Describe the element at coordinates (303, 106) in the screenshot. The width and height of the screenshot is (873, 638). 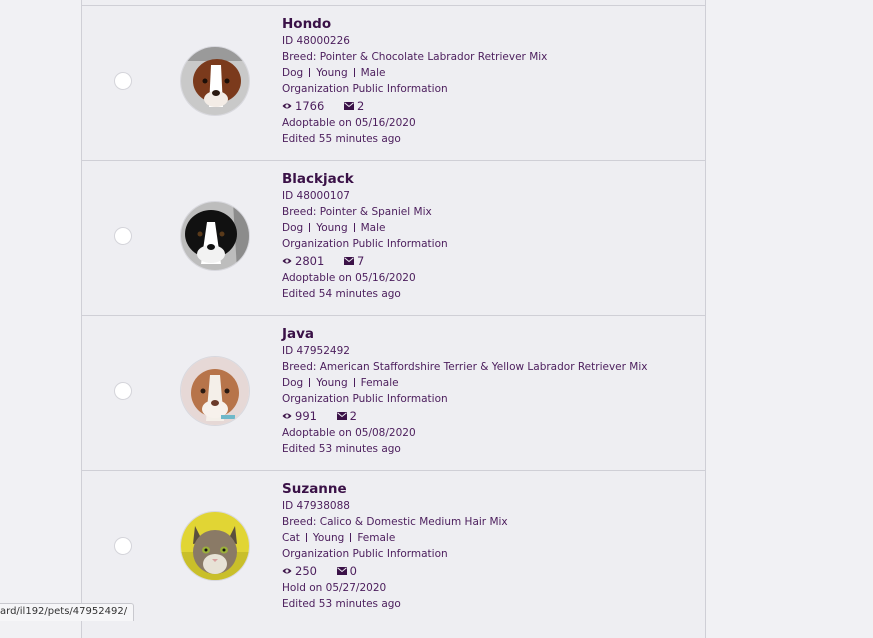
I see `views-count: 1766` at that location.